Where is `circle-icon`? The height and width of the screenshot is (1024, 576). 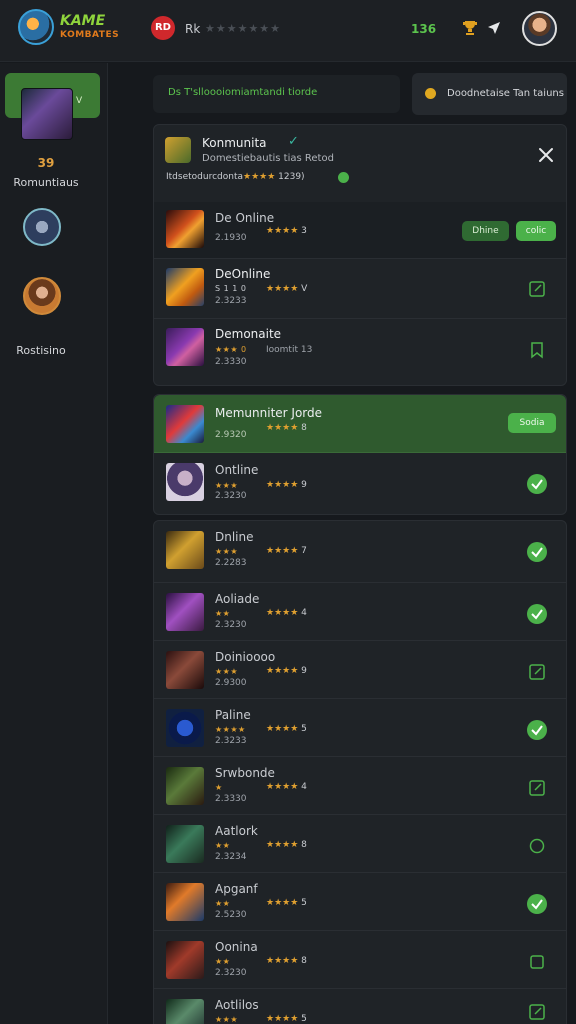 circle-icon is located at coordinates (537, 846).